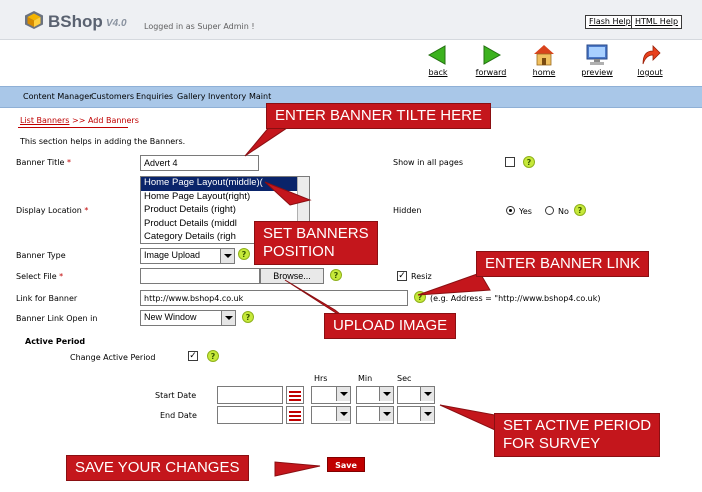  What do you see at coordinates (44, 120) in the screenshot?
I see `breadcrumb-list-banners: List Banners` at bounding box center [44, 120].